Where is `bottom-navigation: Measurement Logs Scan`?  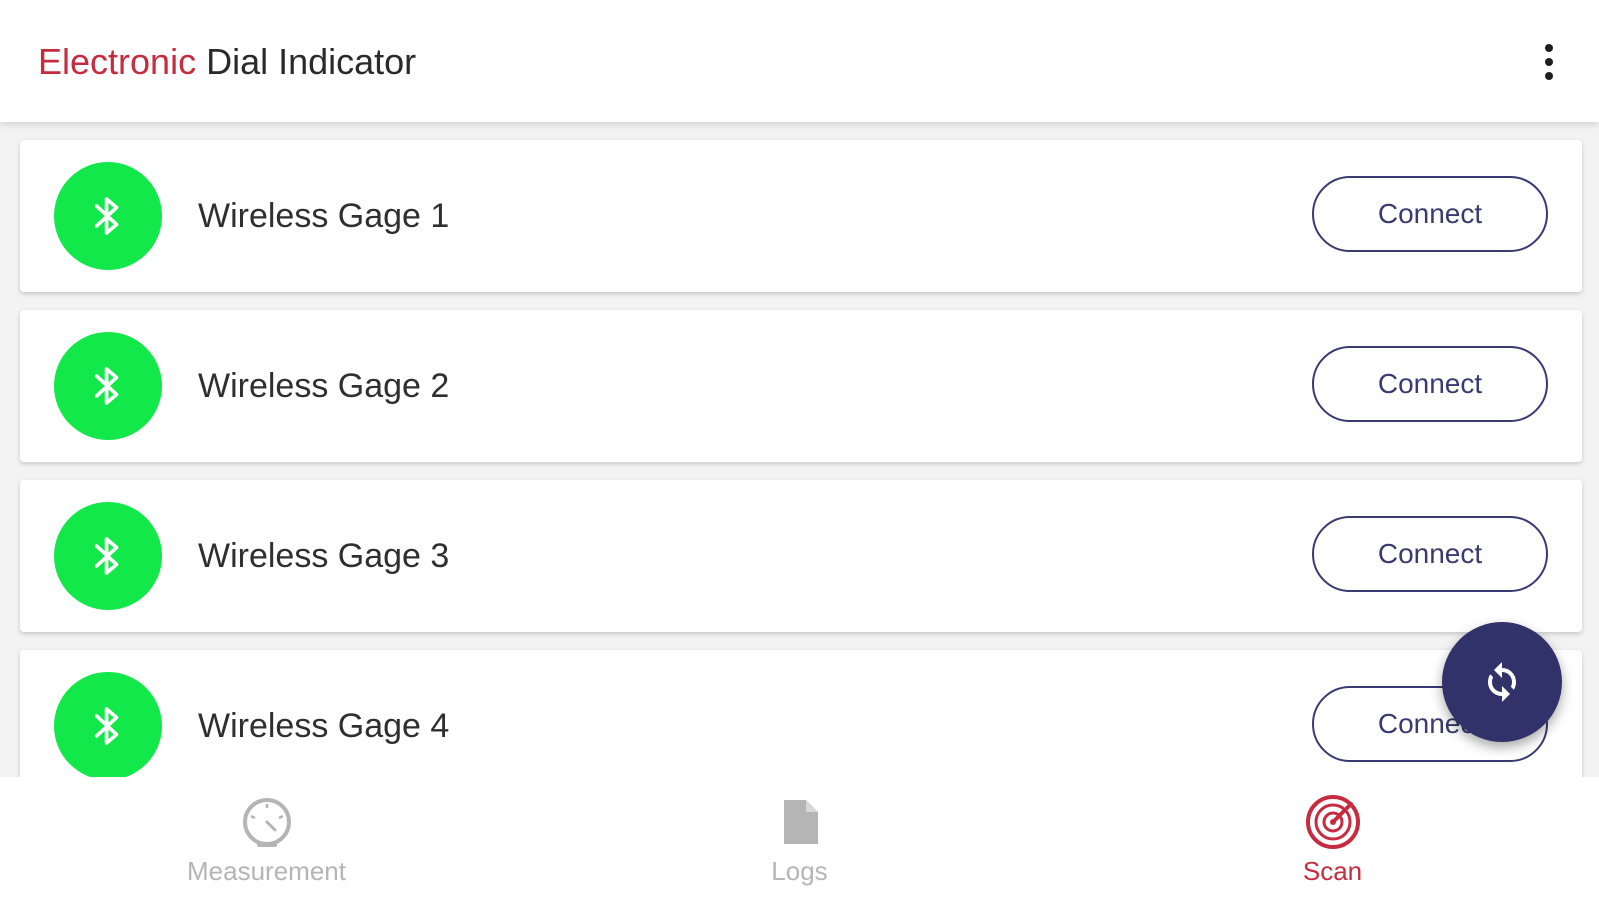
bottom-navigation: Measurement Logs Scan is located at coordinates (799, 838).